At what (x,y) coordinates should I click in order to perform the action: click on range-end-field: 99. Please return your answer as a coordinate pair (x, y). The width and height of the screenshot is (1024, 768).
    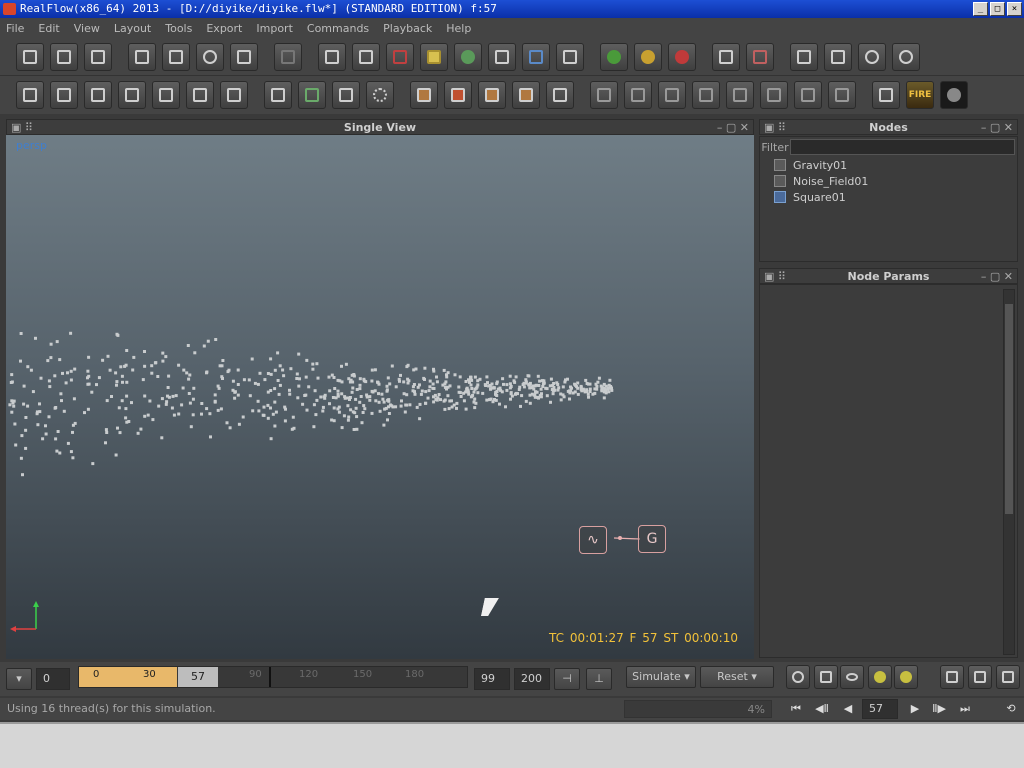
    Looking at the image, I should click on (492, 679).